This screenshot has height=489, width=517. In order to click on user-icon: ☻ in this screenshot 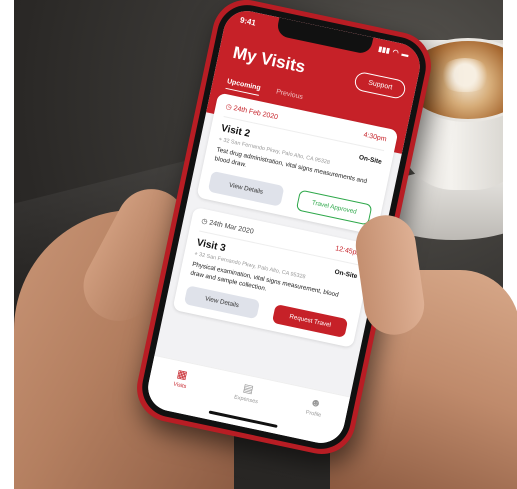, I will do `click(315, 403)`.